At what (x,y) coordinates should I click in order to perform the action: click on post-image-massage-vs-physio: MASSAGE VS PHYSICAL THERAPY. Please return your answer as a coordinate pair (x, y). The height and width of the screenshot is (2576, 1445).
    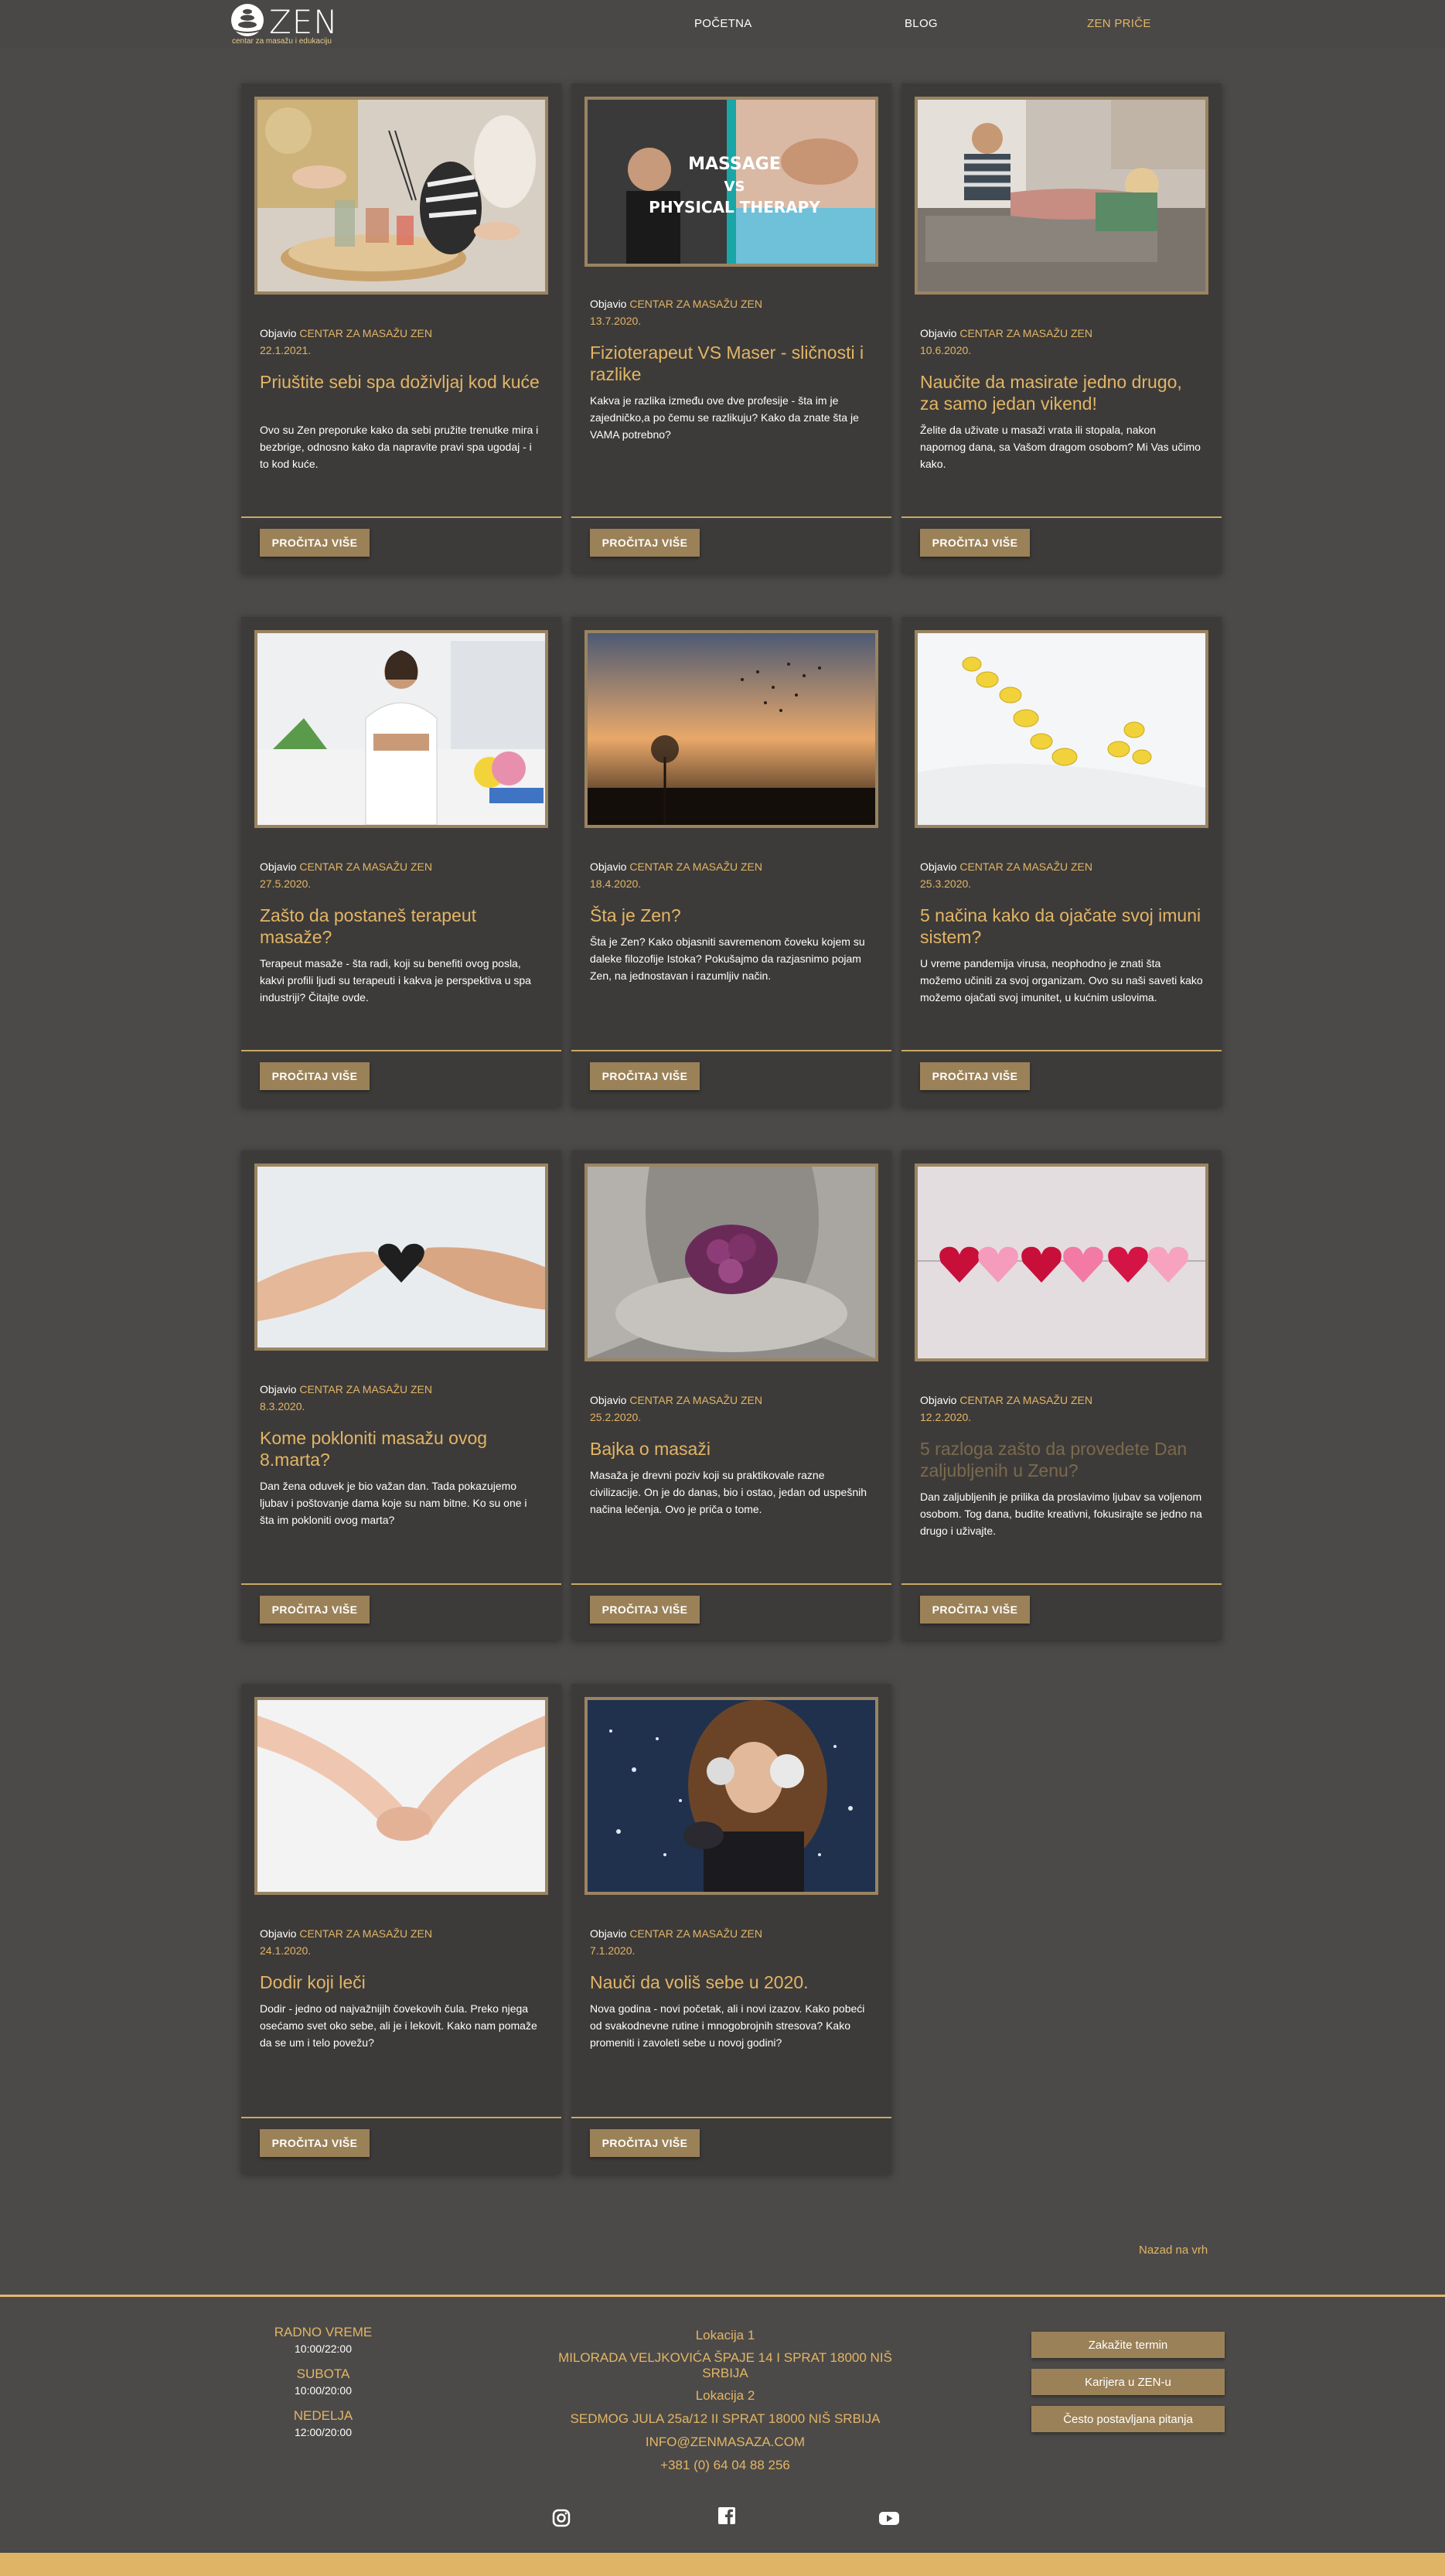
    Looking at the image, I should click on (731, 182).